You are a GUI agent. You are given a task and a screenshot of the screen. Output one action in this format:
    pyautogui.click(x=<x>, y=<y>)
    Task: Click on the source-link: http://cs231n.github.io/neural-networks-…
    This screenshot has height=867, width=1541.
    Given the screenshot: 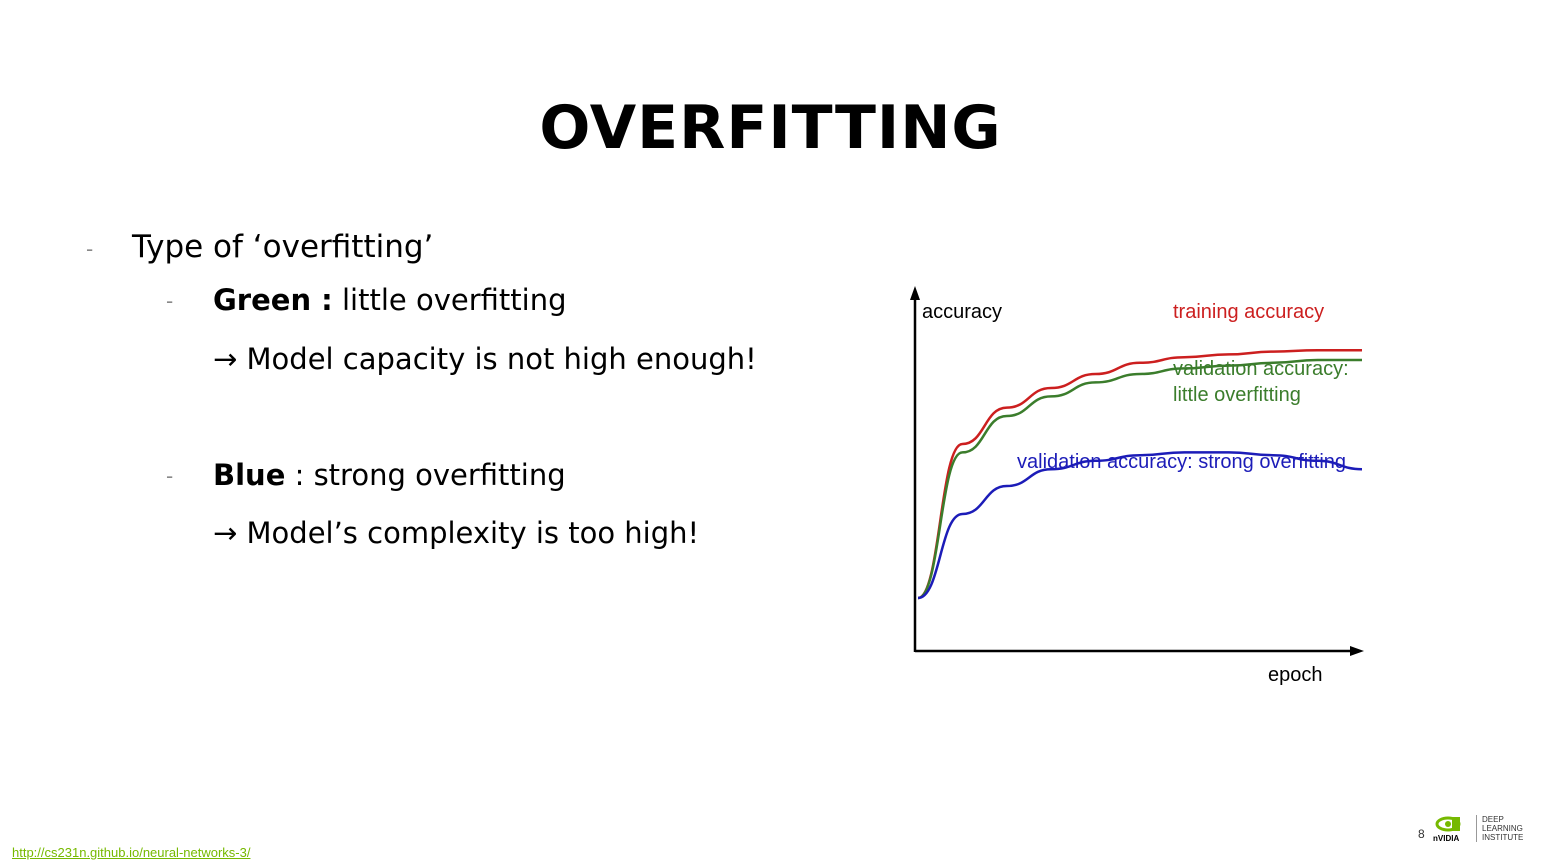 What is the action you would take?
    pyautogui.click(x=131, y=852)
    